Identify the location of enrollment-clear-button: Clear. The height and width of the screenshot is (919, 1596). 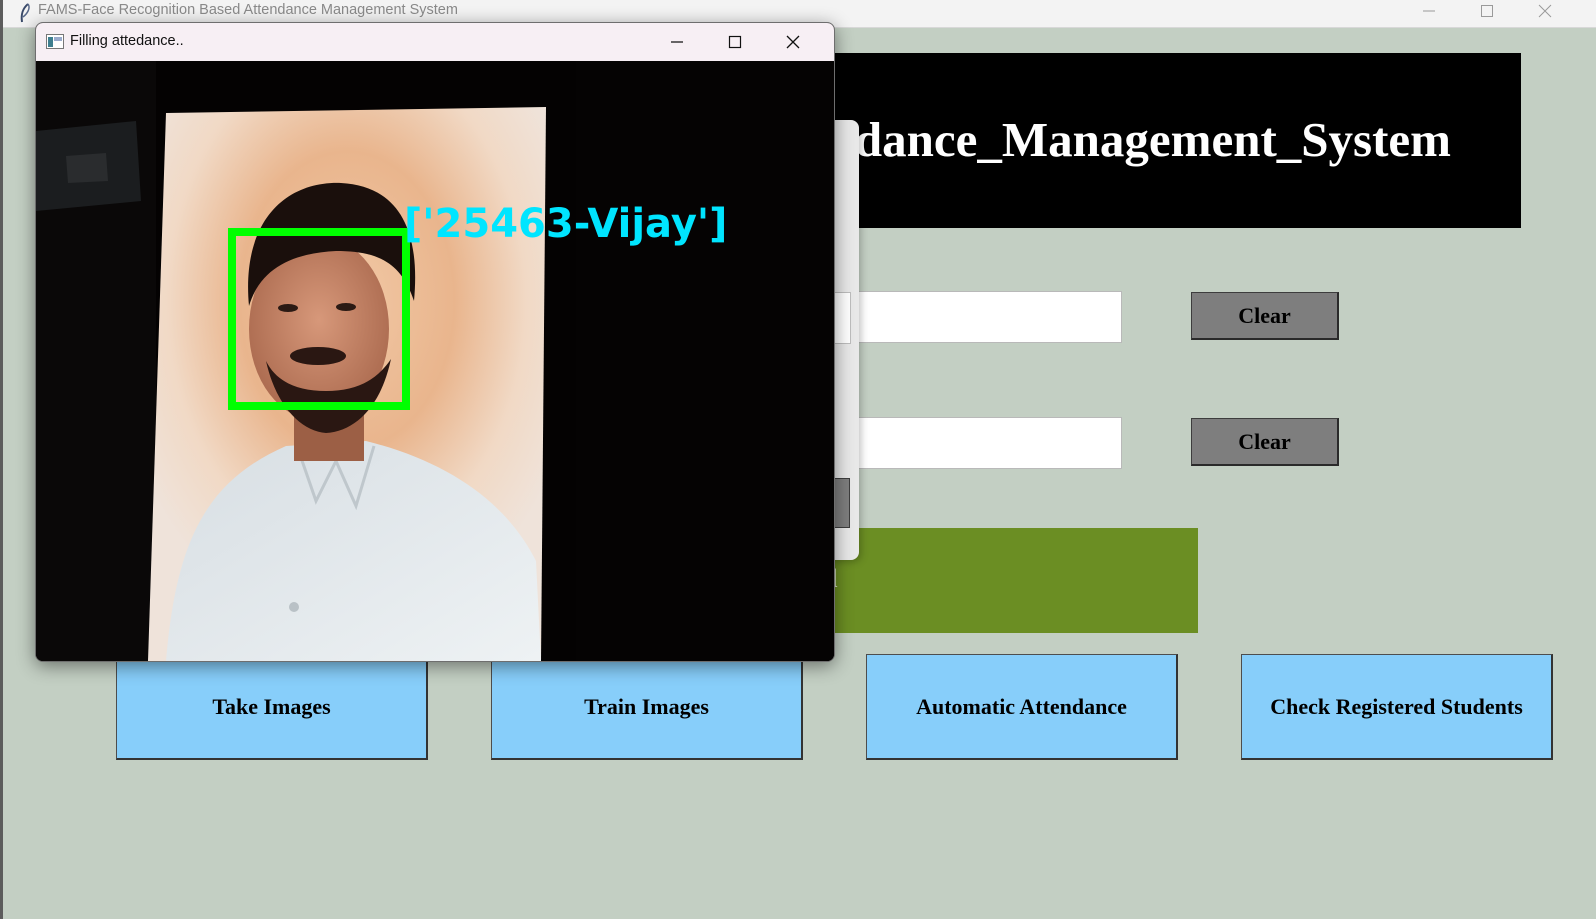
(1265, 316).